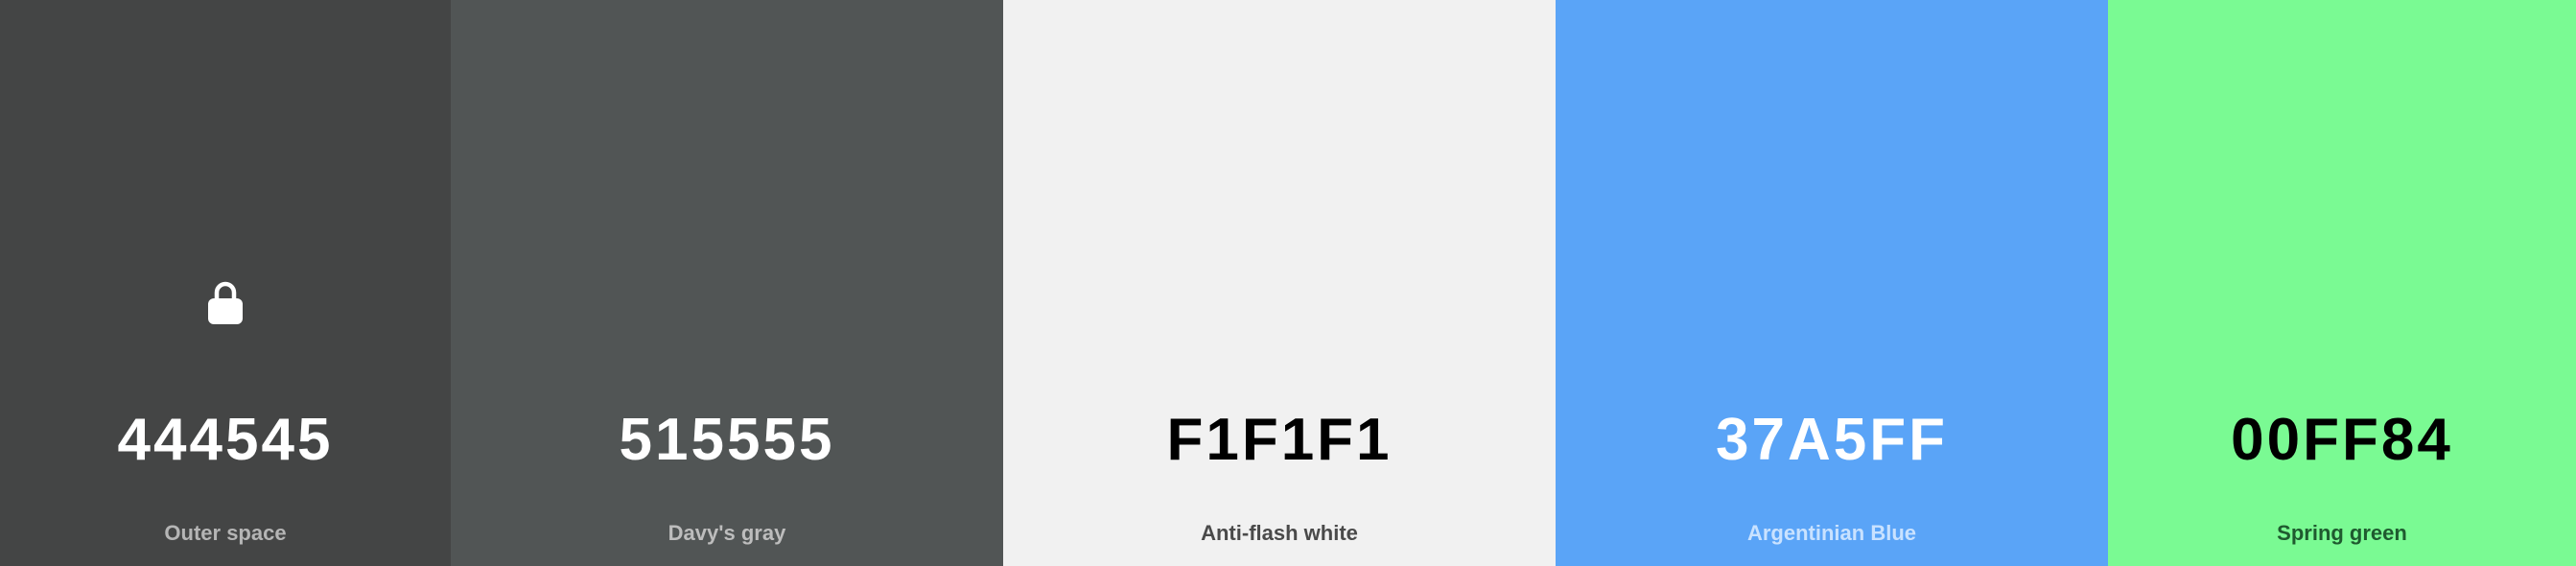 This screenshot has height=566, width=2576. I want to click on color-name: Davy's gray, so click(726, 533).